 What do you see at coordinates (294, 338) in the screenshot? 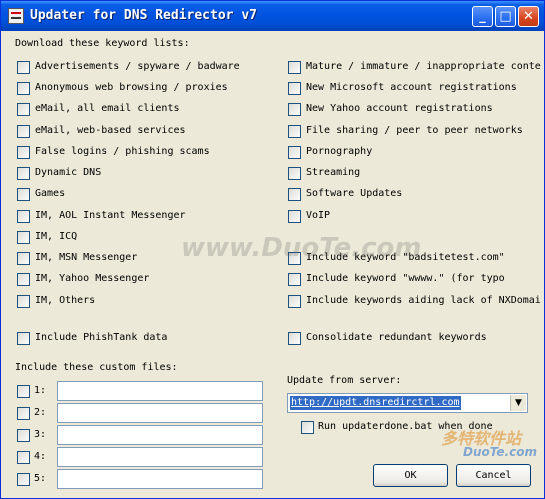
I see `checkbox-consolidate` at bounding box center [294, 338].